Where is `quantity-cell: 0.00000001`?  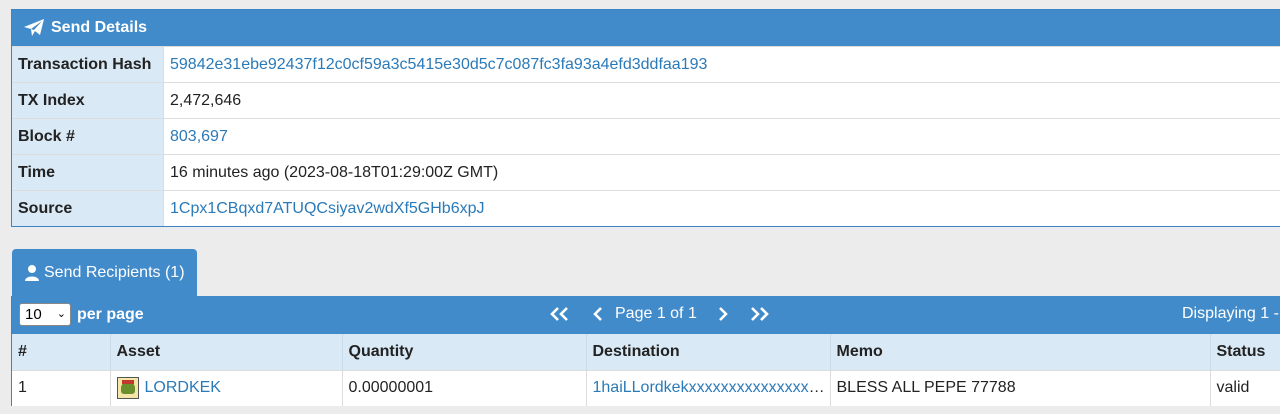
quantity-cell: 0.00000001 is located at coordinates (464, 387).